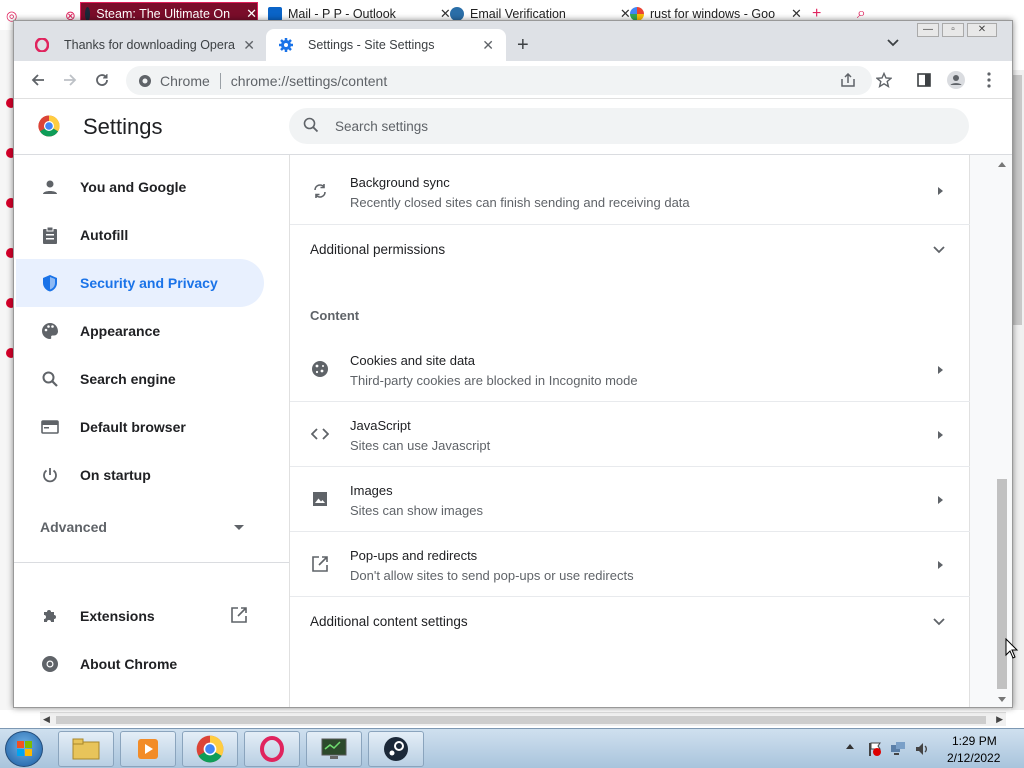  I want to click on additional-permissions-expander: Additional permissions, so click(630, 248).